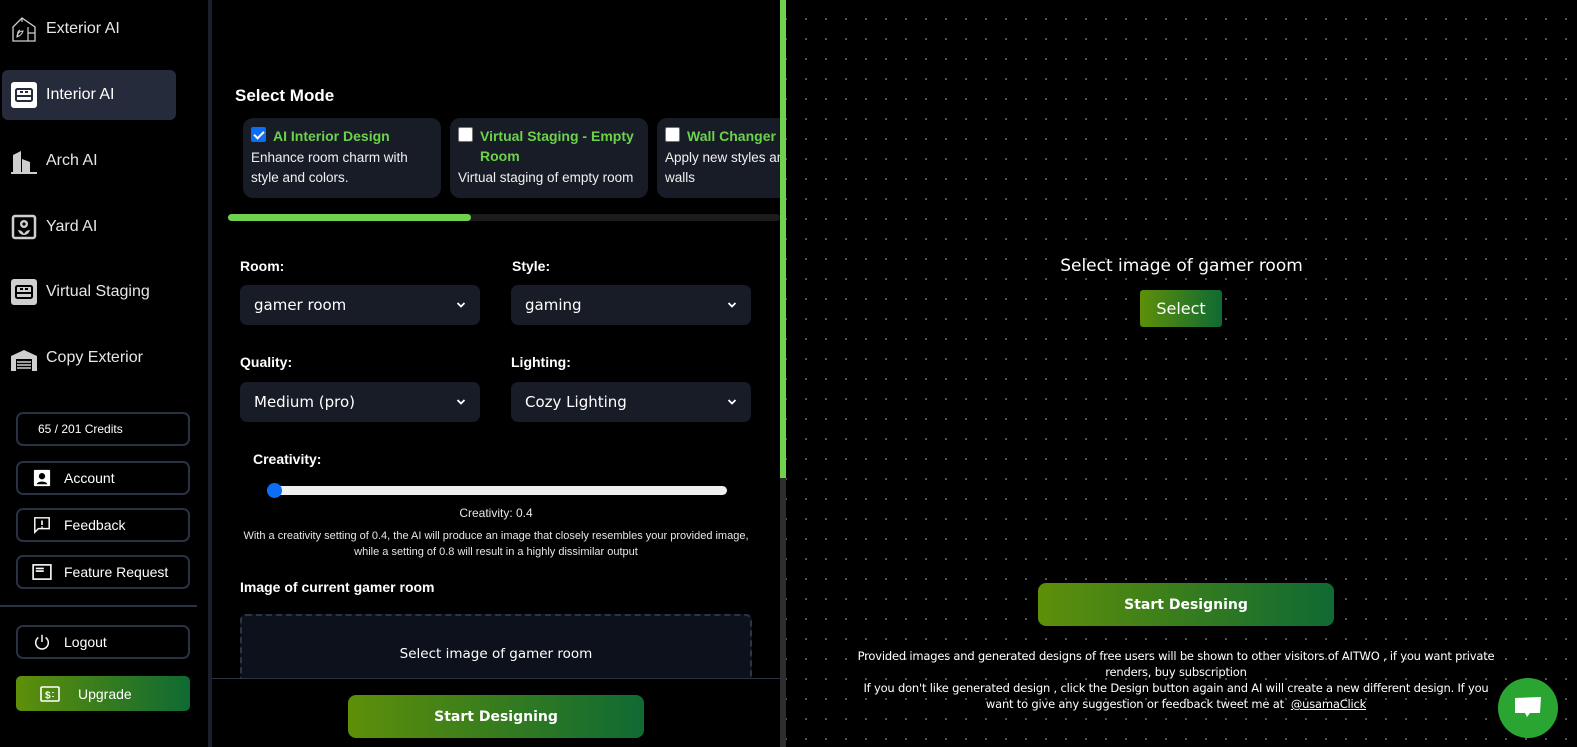 The height and width of the screenshot is (747, 1577). What do you see at coordinates (337, 587) in the screenshot?
I see `image-upload-label: Image of current gamer room` at bounding box center [337, 587].